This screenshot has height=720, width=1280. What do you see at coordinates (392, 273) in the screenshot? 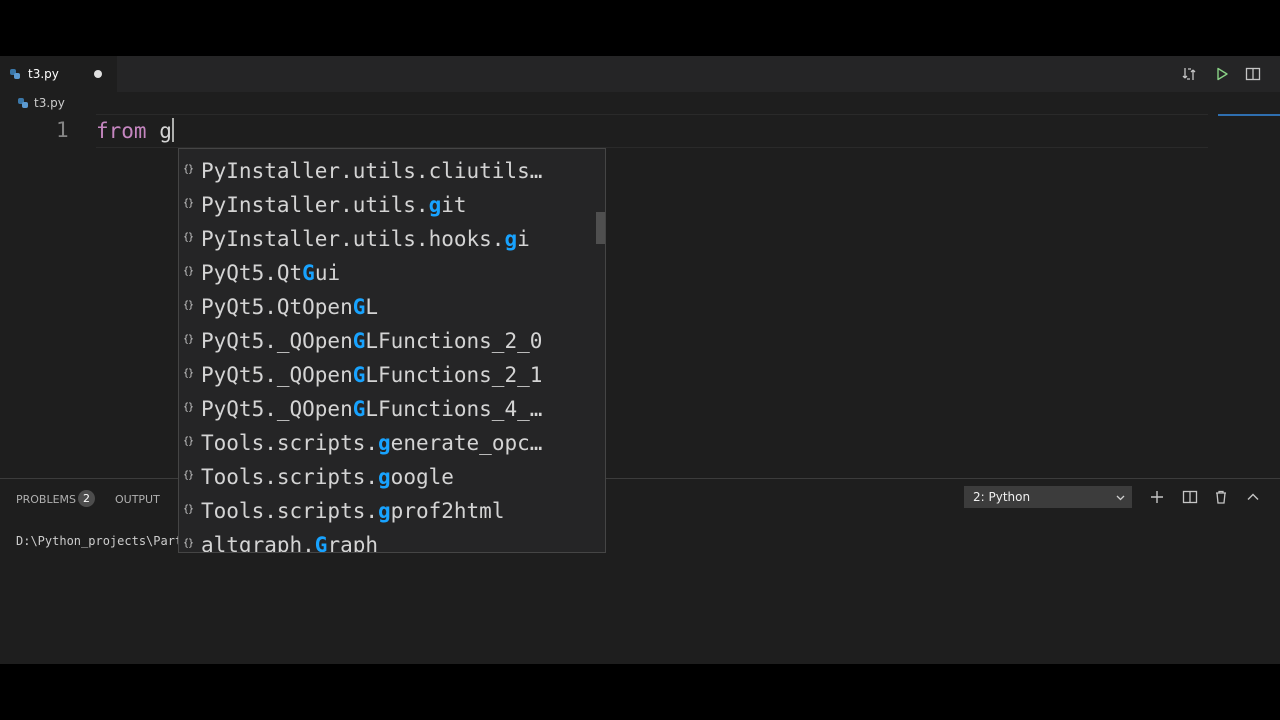
I see `suggest-item: {} PyQt5.QtGui` at bounding box center [392, 273].